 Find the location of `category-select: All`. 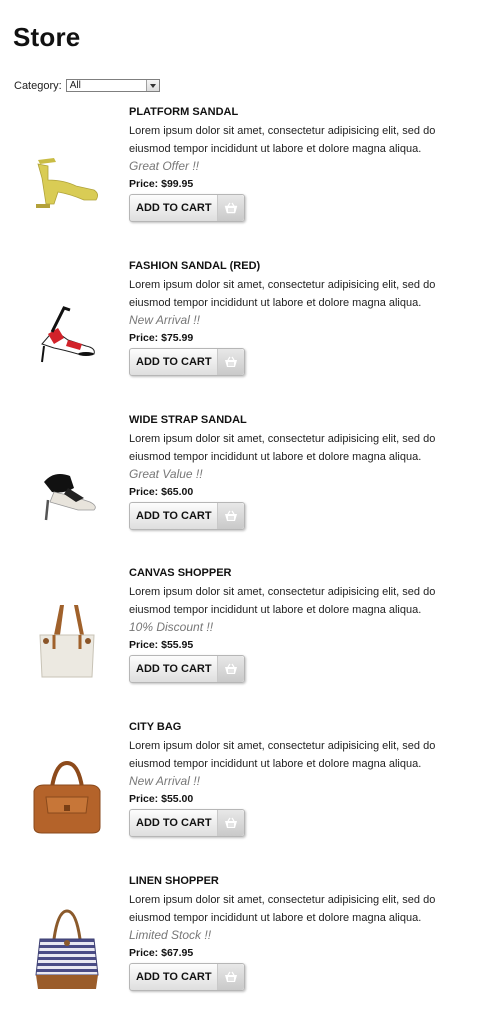

category-select: All is located at coordinates (112, 85).